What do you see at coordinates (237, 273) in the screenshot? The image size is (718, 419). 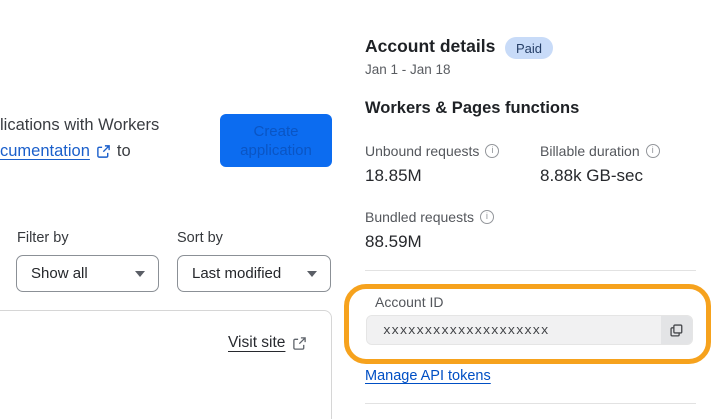 I see `sort-dropdown-value: Last modified` at bounding box center [237, 273].